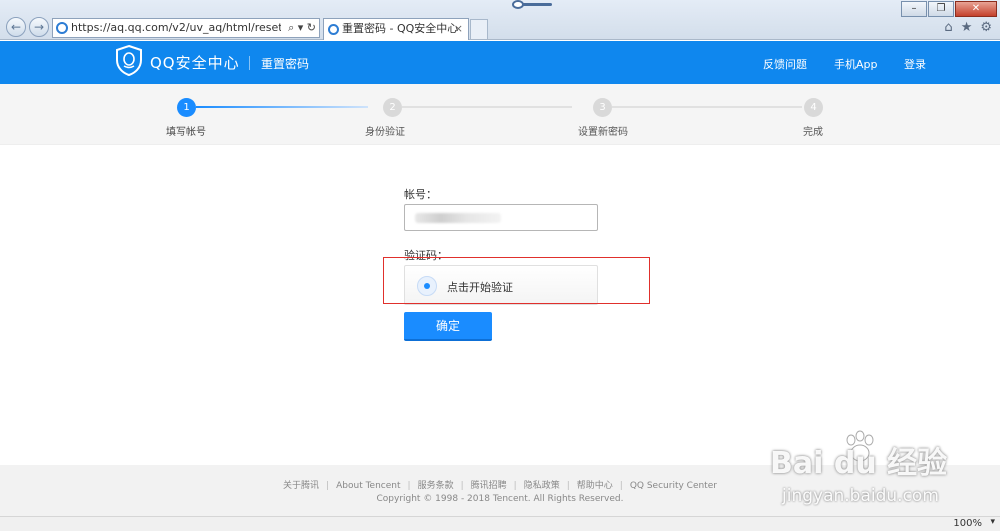 The height and width of the screenshot is (531, 1000). Describe the element at coordinates (500, 114) in the screenshot. I see `progress-steps: 1 2 3 4 填写帐号 身份验证 设置新密码 完成` at that location.